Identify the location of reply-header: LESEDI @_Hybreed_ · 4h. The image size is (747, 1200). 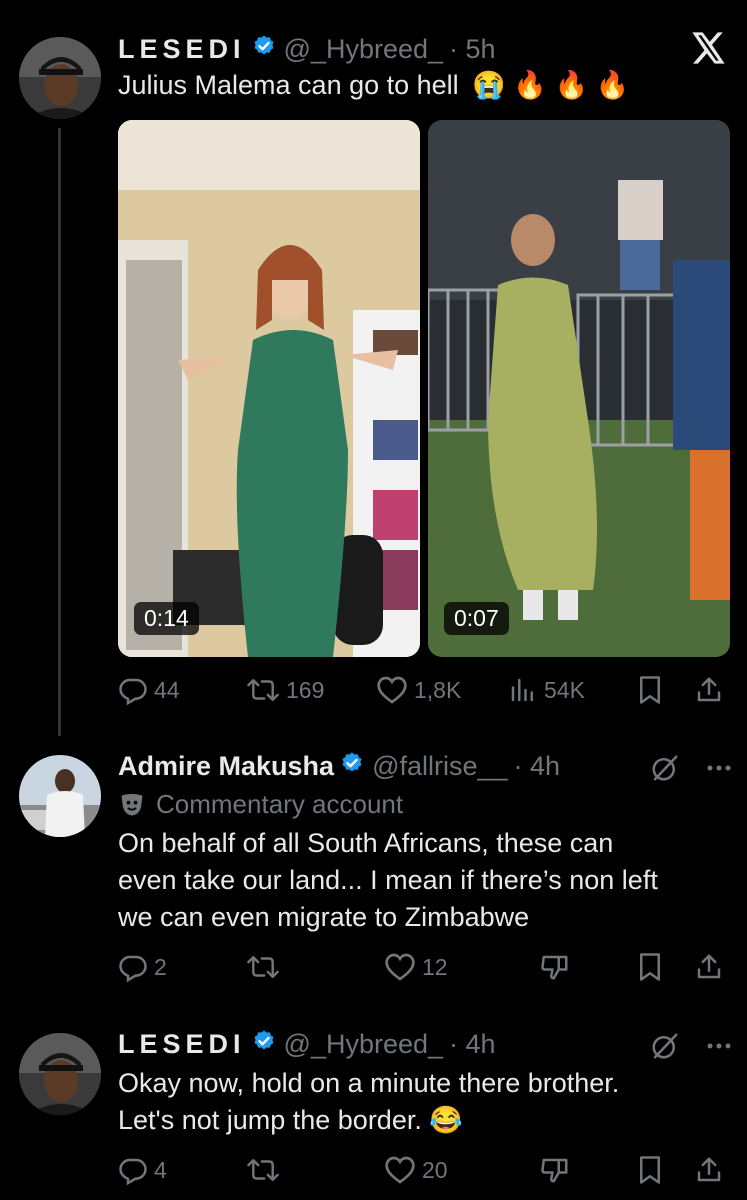
(307, 1044).